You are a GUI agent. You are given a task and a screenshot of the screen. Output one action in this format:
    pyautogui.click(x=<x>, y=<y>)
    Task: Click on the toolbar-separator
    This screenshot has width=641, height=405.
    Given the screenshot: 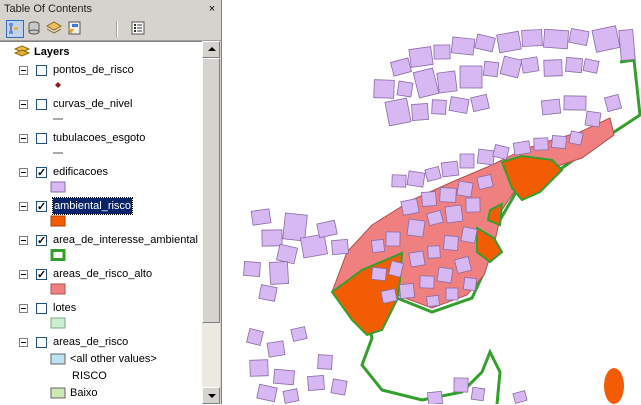 What is the action you would take?
    pyautogui.click(x=117, y=29)
    